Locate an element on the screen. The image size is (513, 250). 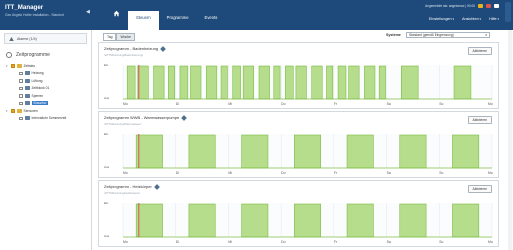
user-line: Angemeldet als: angelomax | 00:00 is located at coordinates (450, 6).